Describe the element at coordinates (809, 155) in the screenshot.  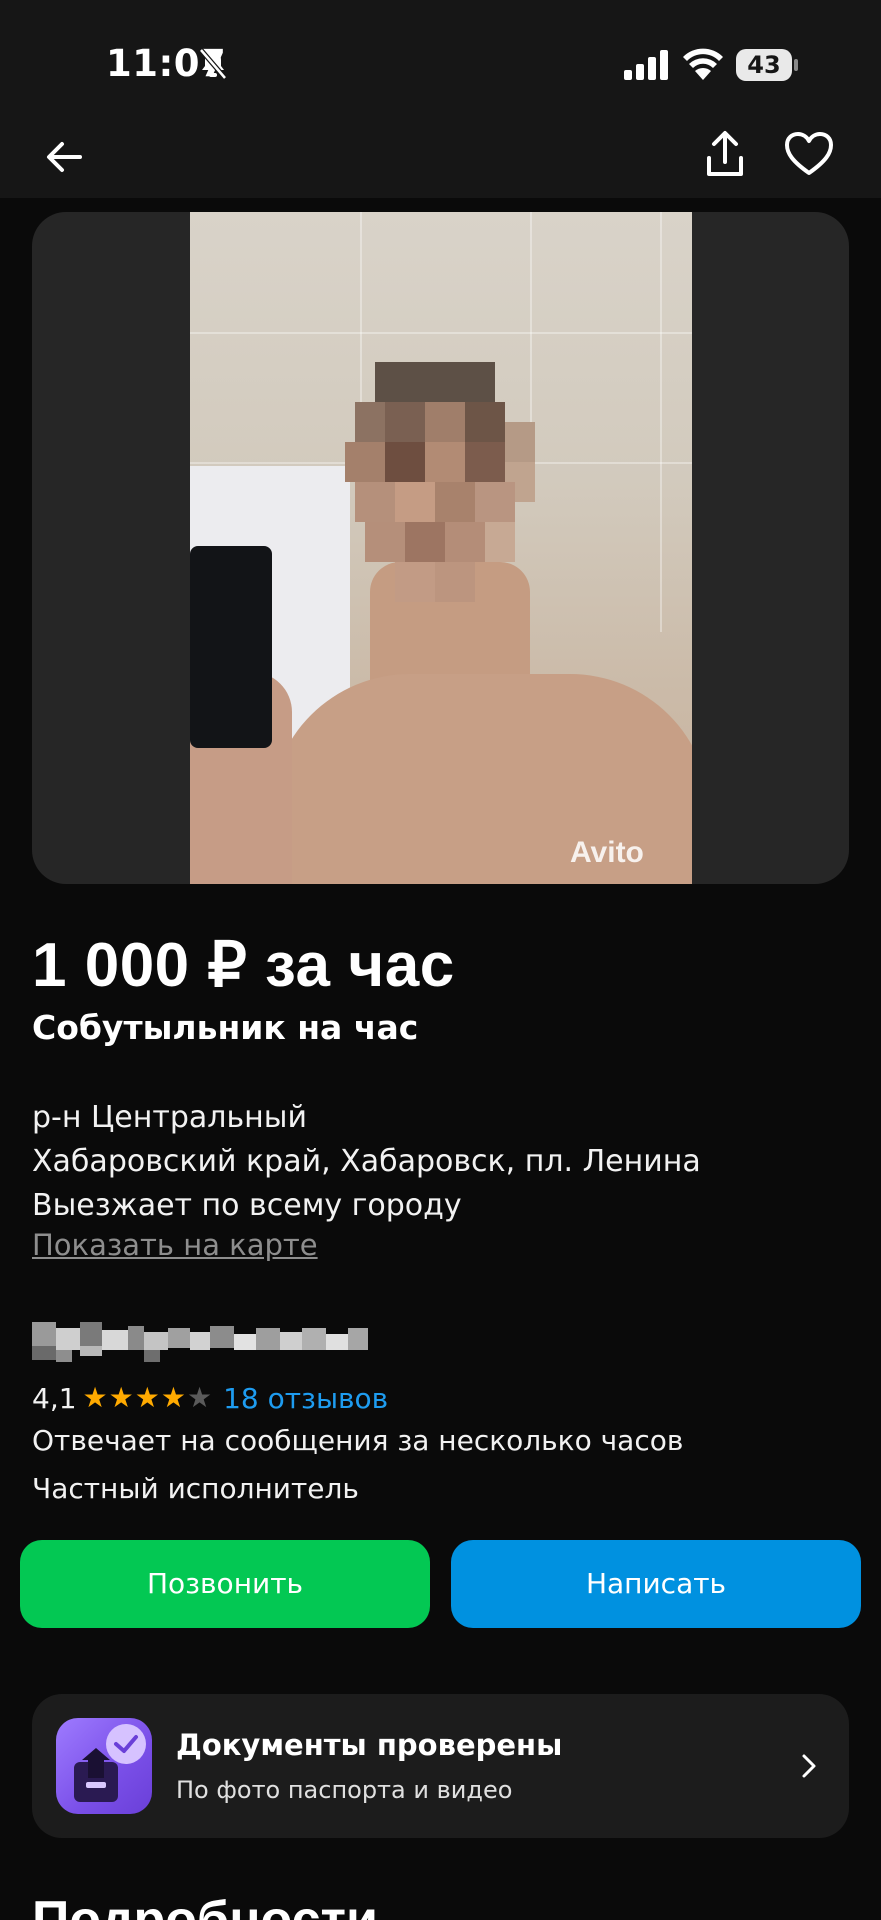
I see `heart-icon` at that location.